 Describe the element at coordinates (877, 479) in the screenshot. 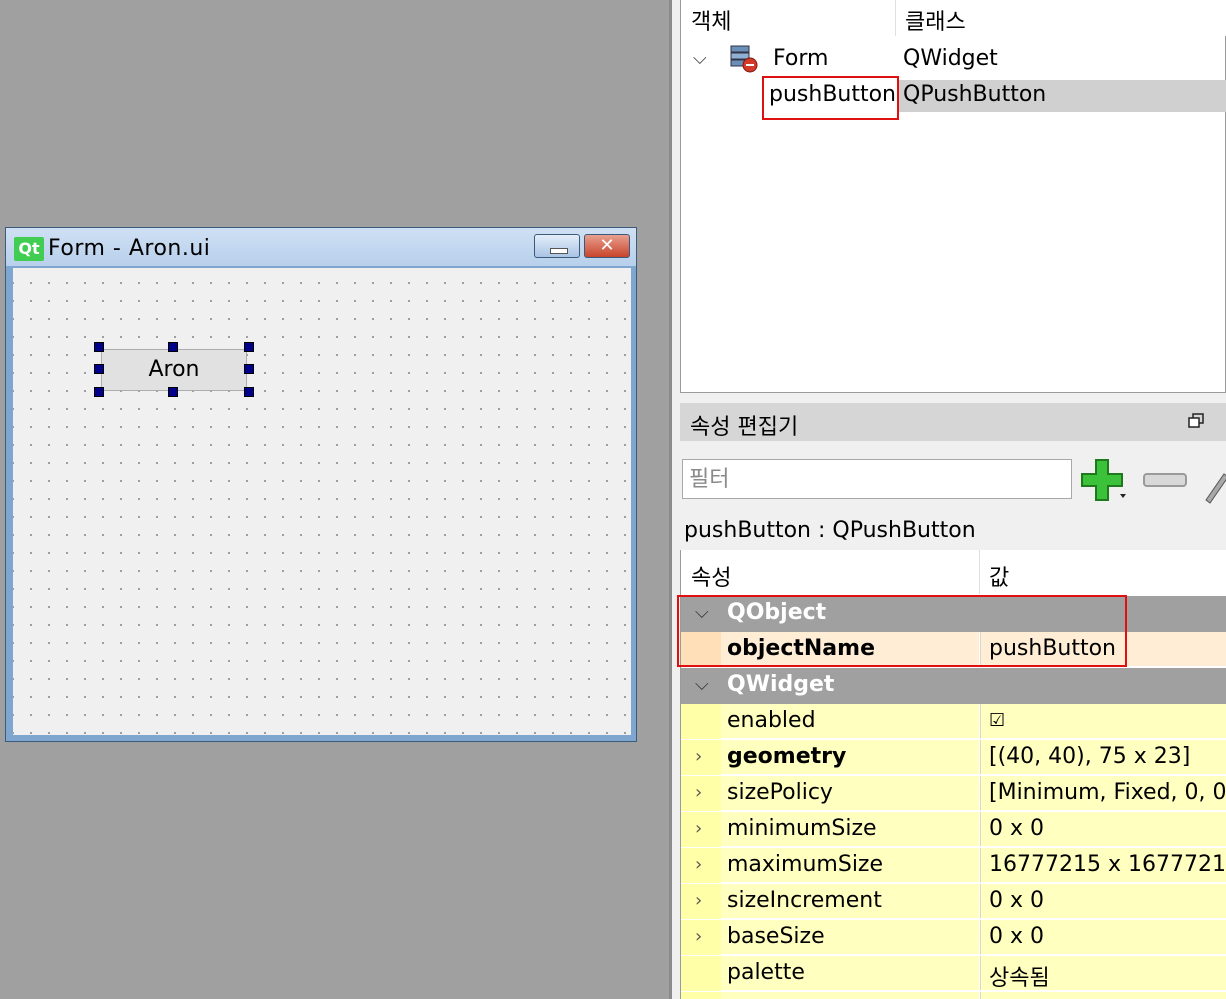

I see `filter-input` at that location.